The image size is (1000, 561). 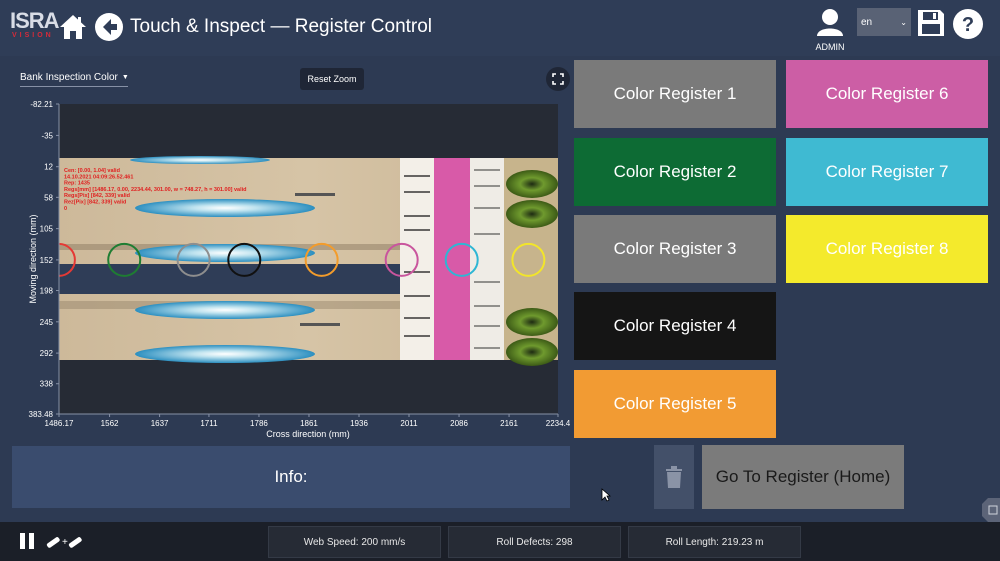 What do you see at coordinates (606, 495) in the screenshot?
I see `mouse-cursor-icon` at bounding box center [606, 495].